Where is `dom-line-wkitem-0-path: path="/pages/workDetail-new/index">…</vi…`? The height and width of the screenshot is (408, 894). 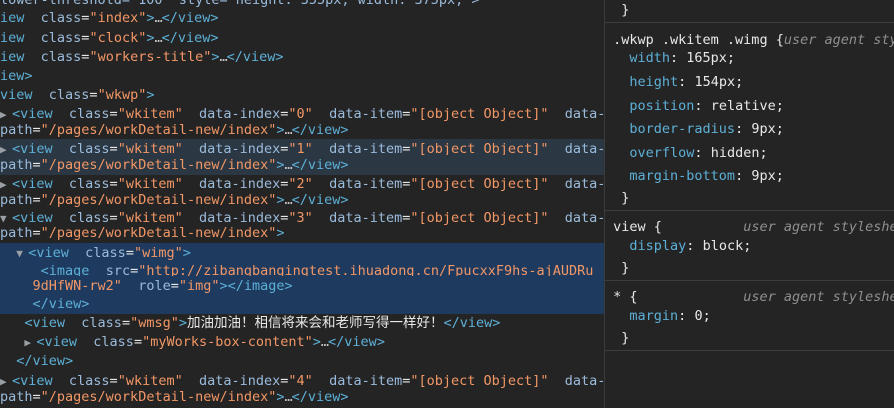
dom-line-wkitem-0-path: path="/pages/workDetail-new/index">…</vi… is located at coordinates (302, 130).